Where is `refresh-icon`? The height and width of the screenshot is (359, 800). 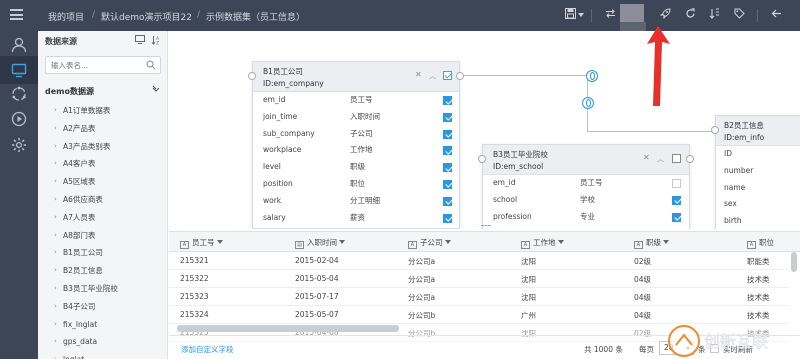
refresh-icon is located at coordinates (690, 15).